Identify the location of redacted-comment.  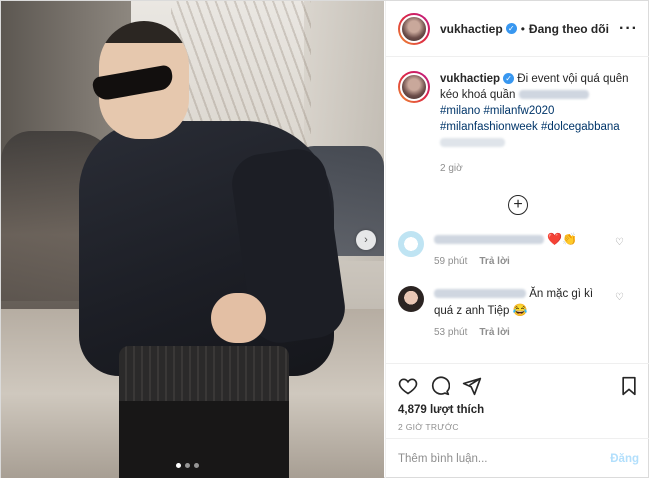
(489, 240).